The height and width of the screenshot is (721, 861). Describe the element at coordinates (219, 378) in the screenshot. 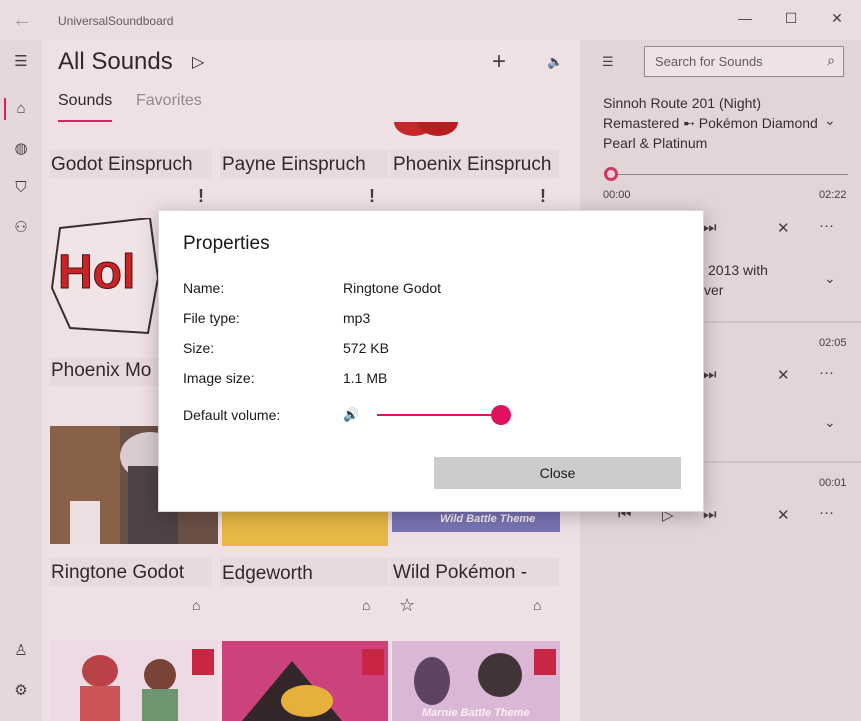

I see `image-size-label: Image size:` at that location.